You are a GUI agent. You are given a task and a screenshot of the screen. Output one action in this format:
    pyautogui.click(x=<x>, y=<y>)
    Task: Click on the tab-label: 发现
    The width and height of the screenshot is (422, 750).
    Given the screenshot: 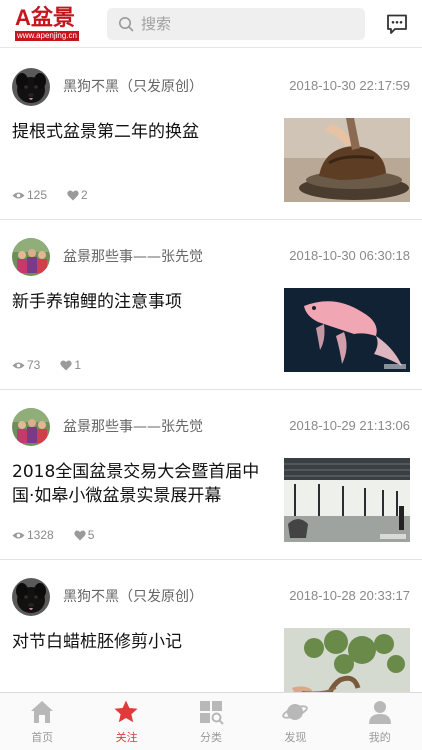 What is the action you would take?
    pyautogui.click(x=295, y=737)
    